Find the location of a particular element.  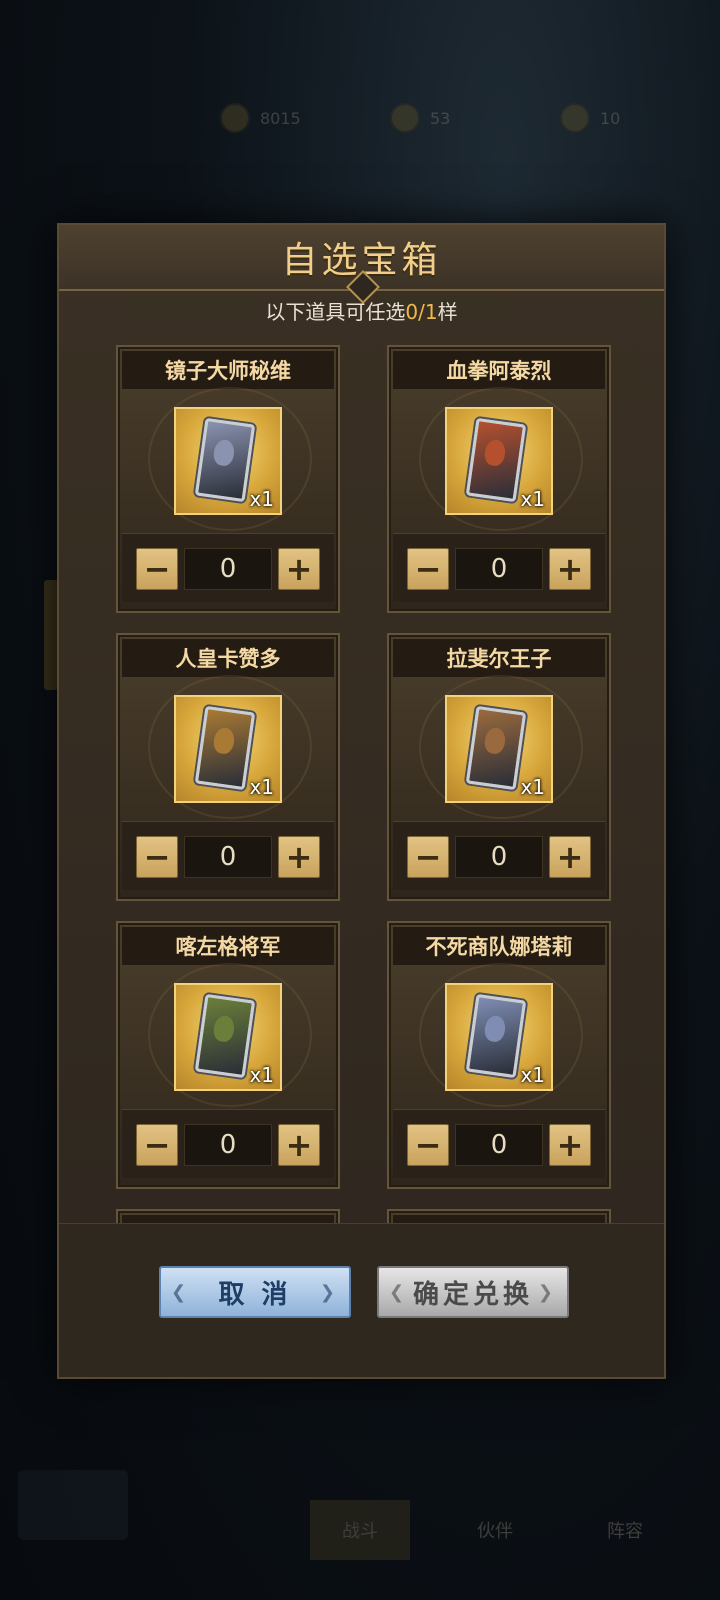

currency-gem: 53 is located at coordinates (420, 118).